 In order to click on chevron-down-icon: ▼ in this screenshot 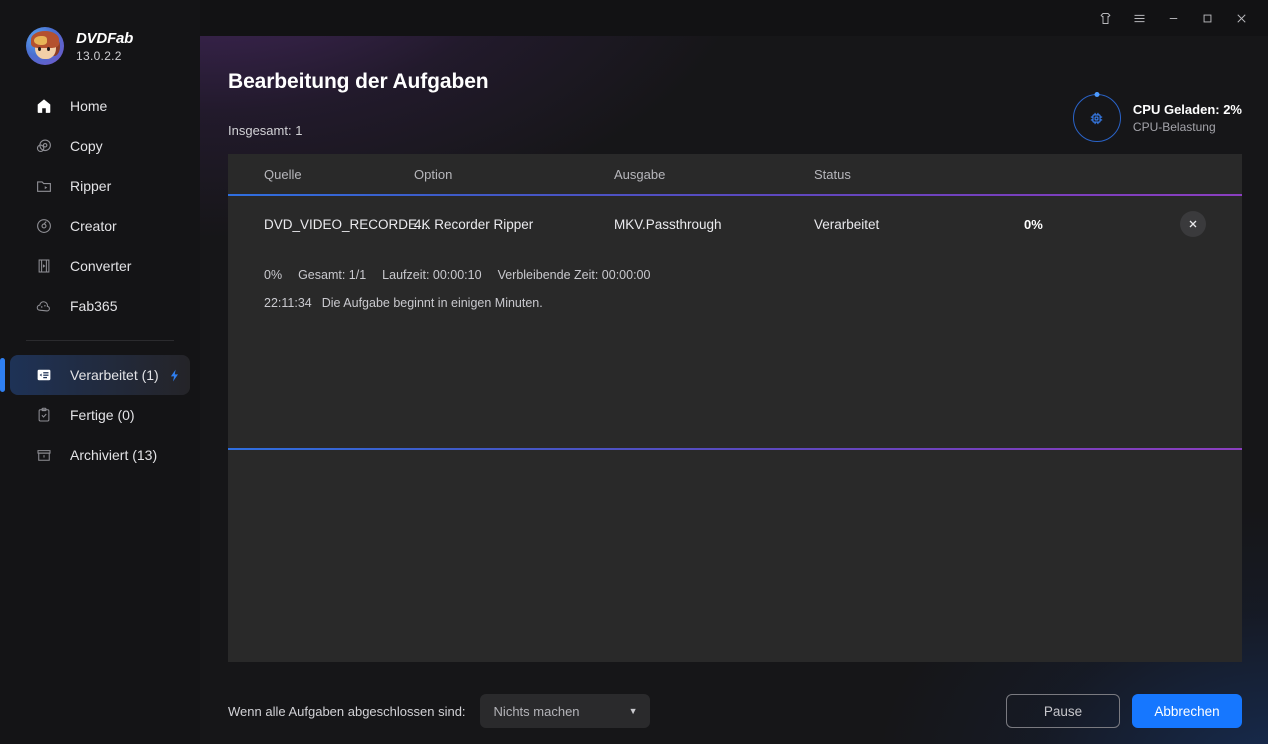, I will do `click(633, 711)`.